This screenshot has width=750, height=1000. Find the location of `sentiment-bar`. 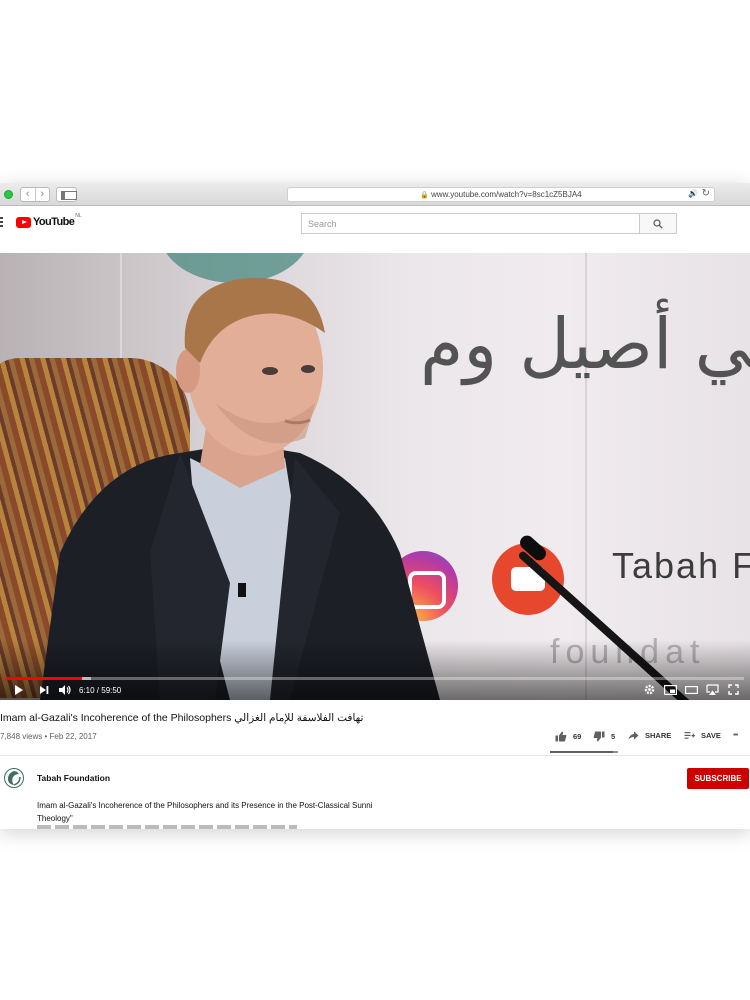

sentiment-bar is located at coordinates (584, 752).